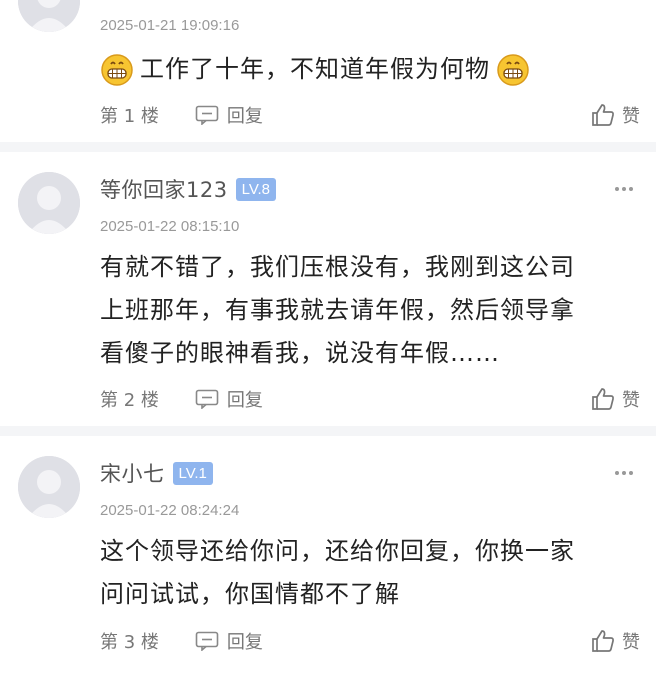 This screenshot has width=656, height=674. I want to click on comment-footer: 第 3 楼 回复 赞, so click(370, 641).